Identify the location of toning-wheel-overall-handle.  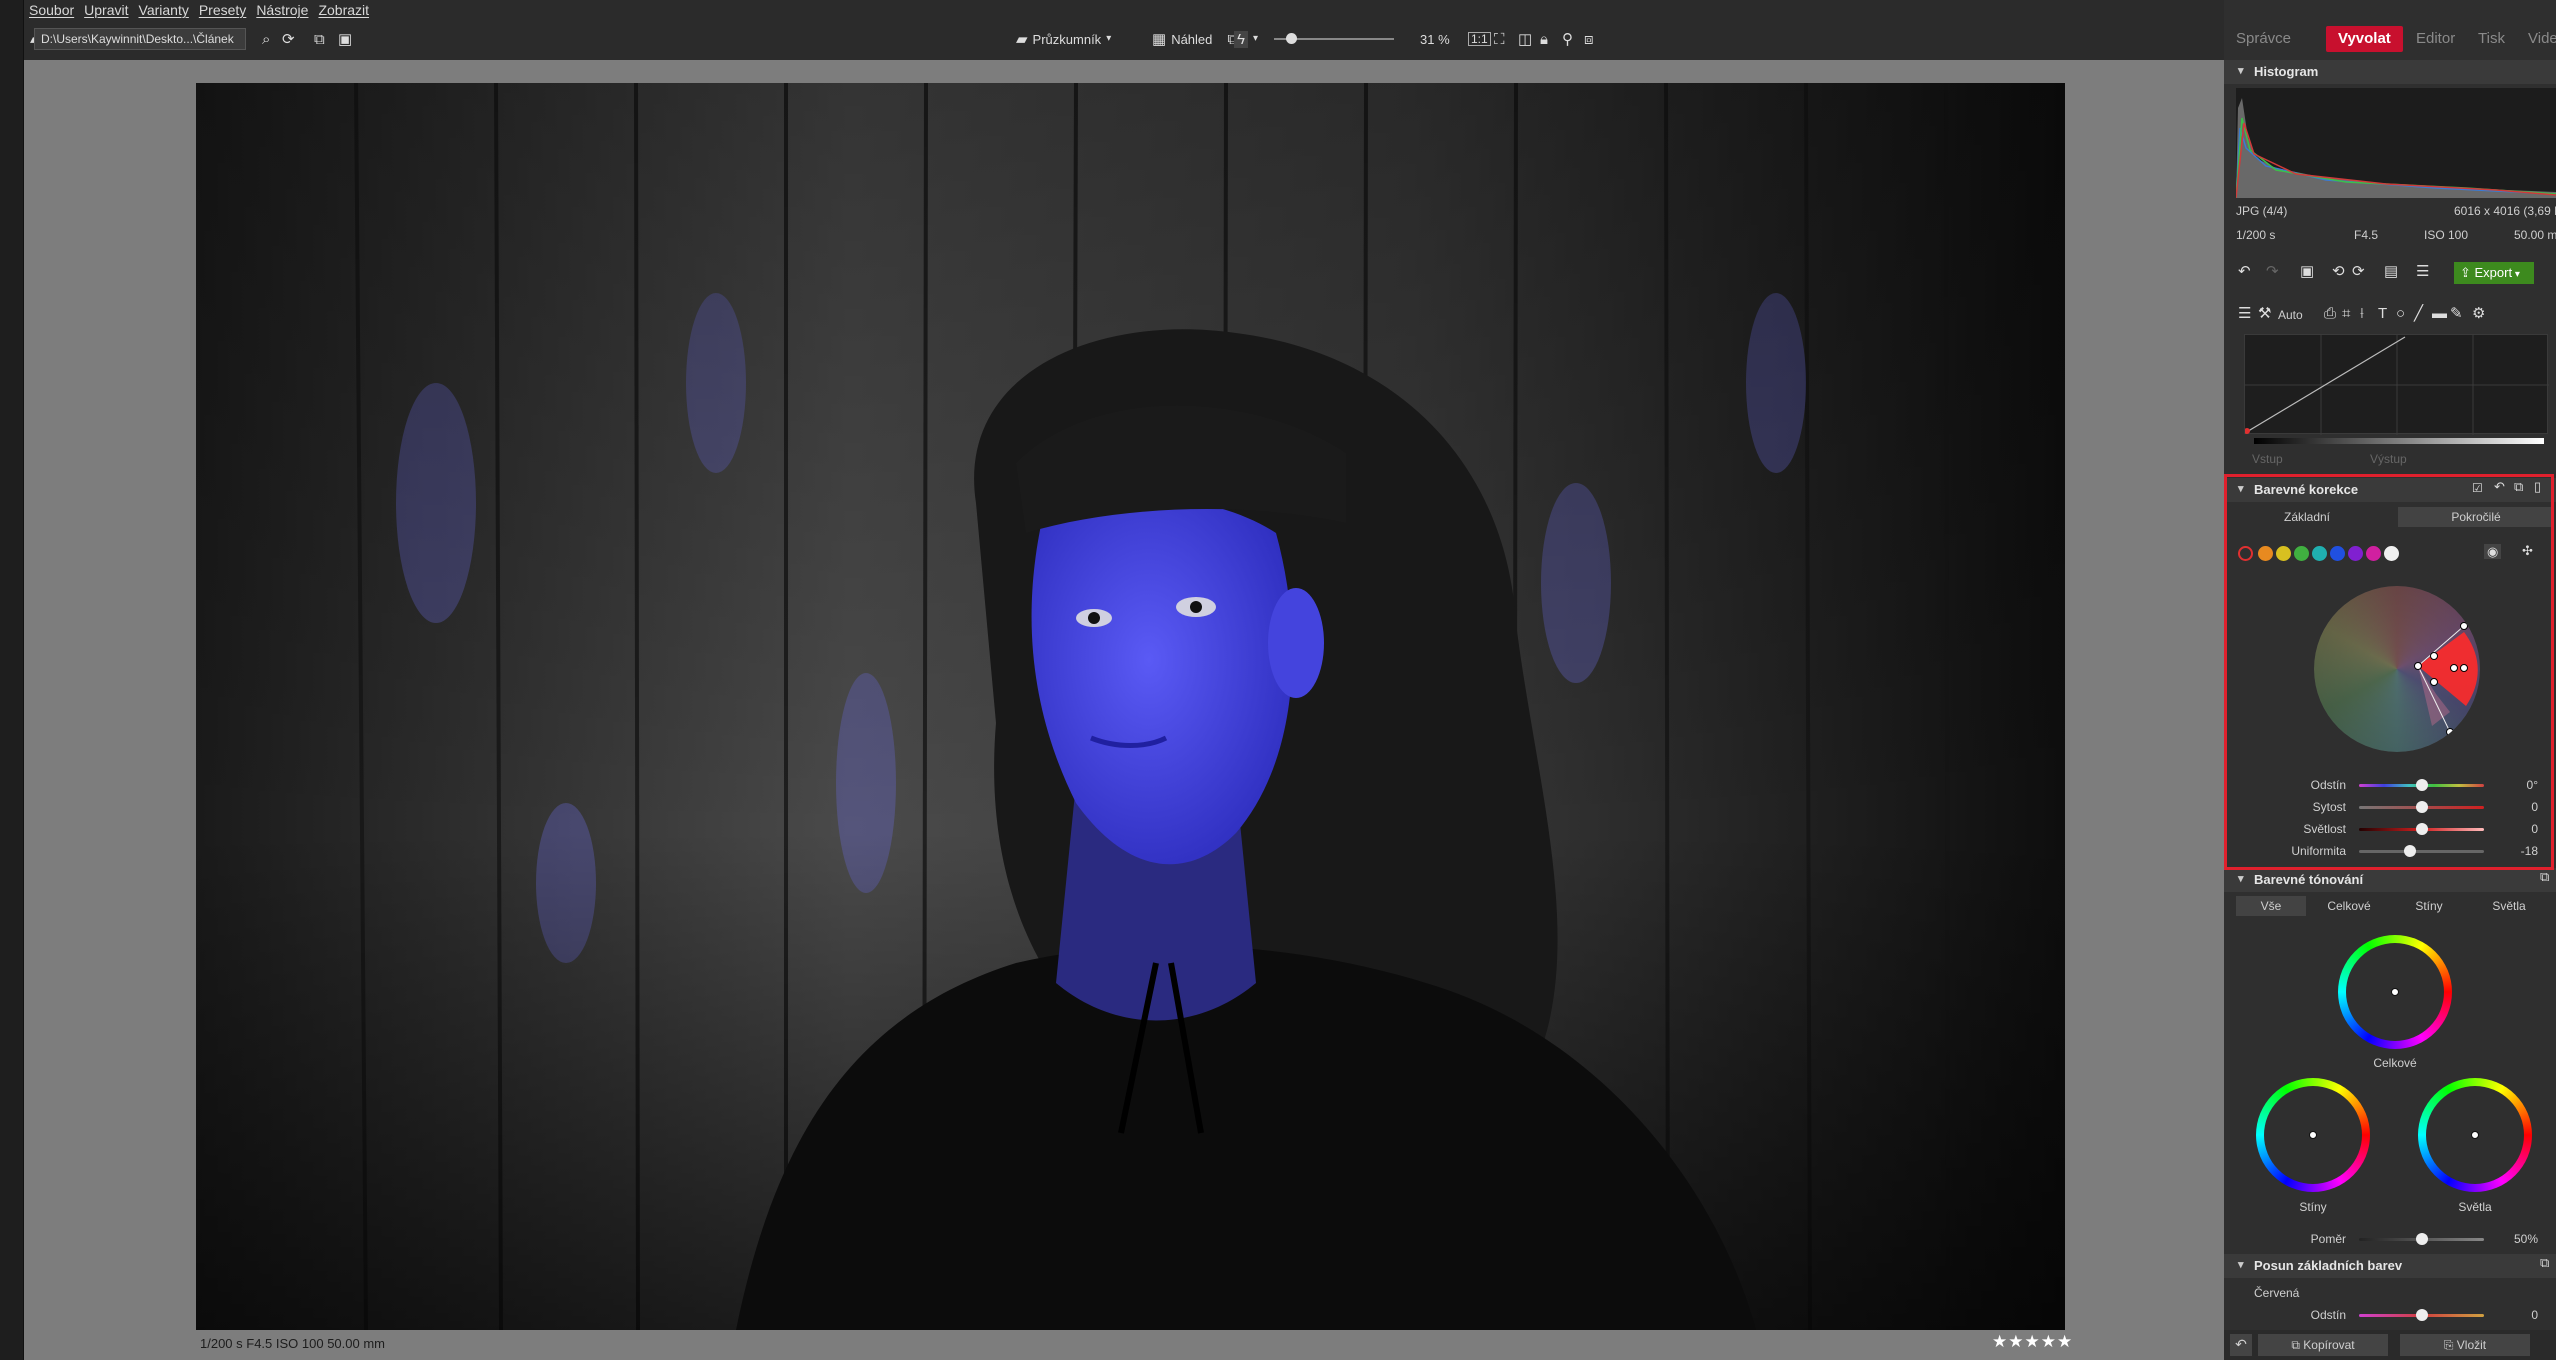
(2395, 992).